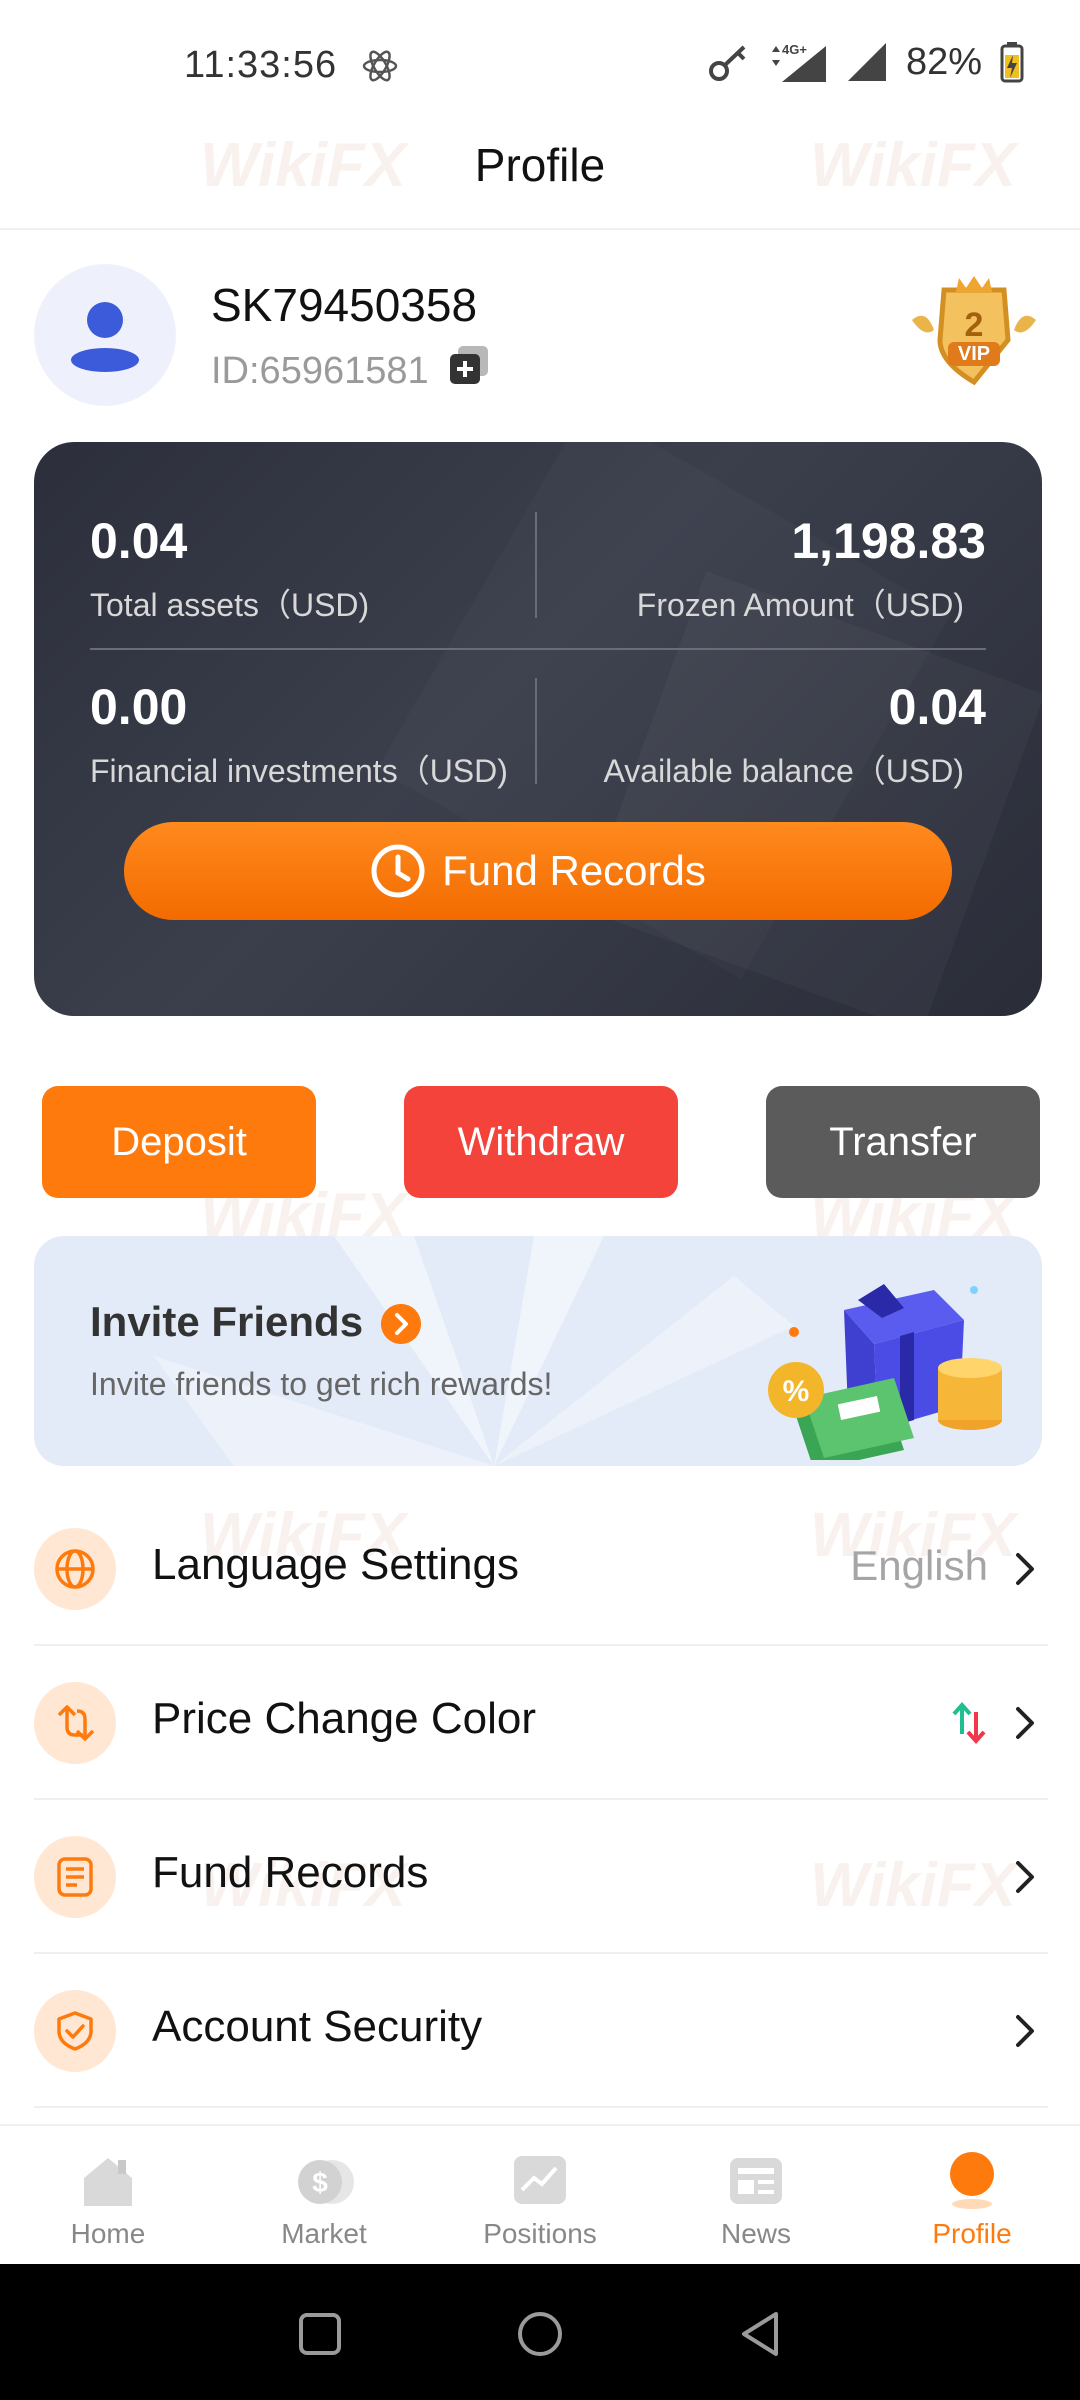  I want to click on fund-records-button: Fund Records, so click(538, 871).